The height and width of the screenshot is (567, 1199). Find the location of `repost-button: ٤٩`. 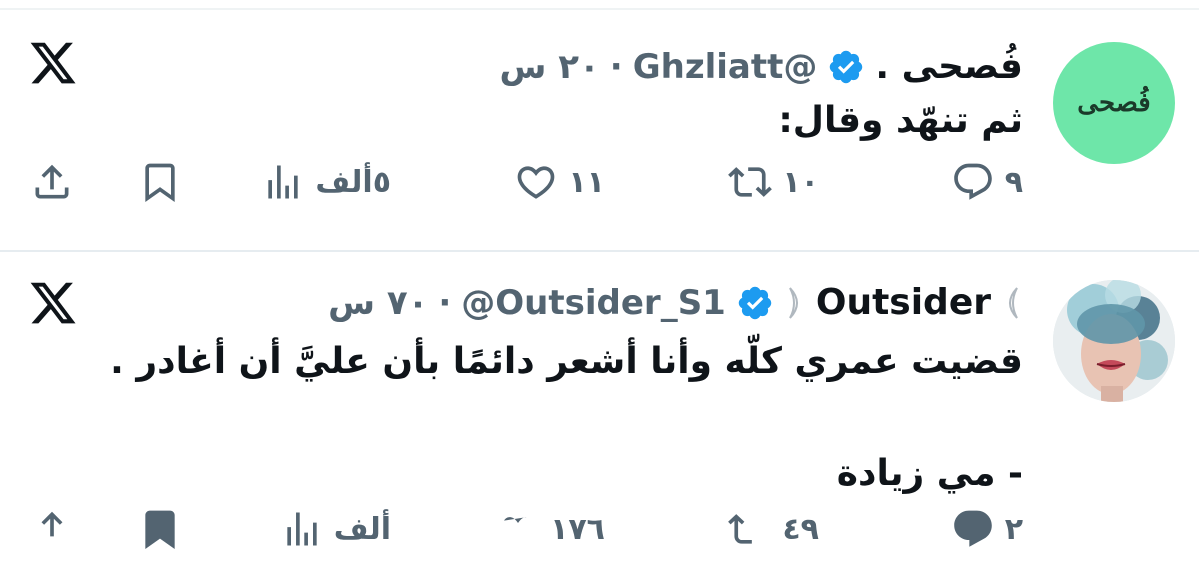

repost-button: ٤٩ is located at coordinates (773, 529).